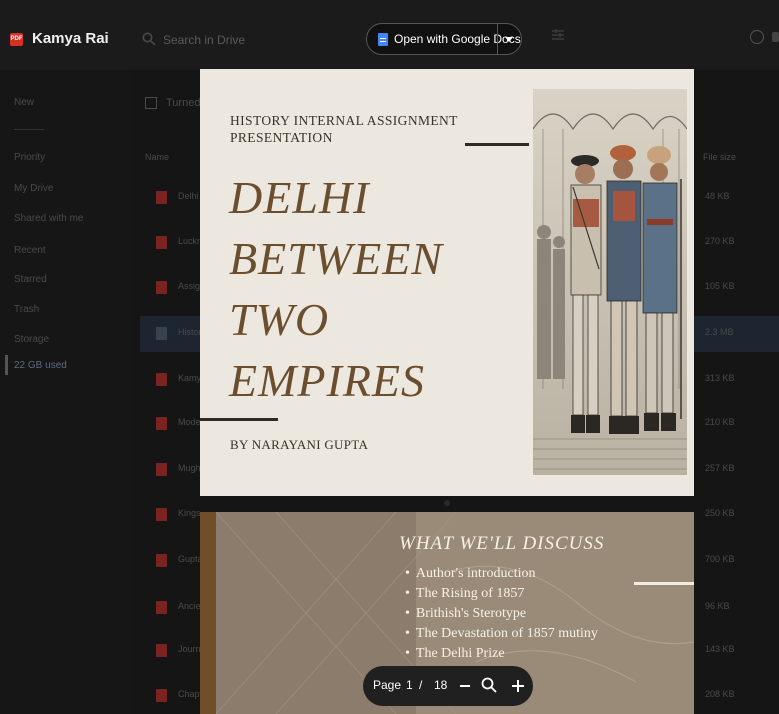  I want to click on file-size: 143 KB, so click(720, 649).